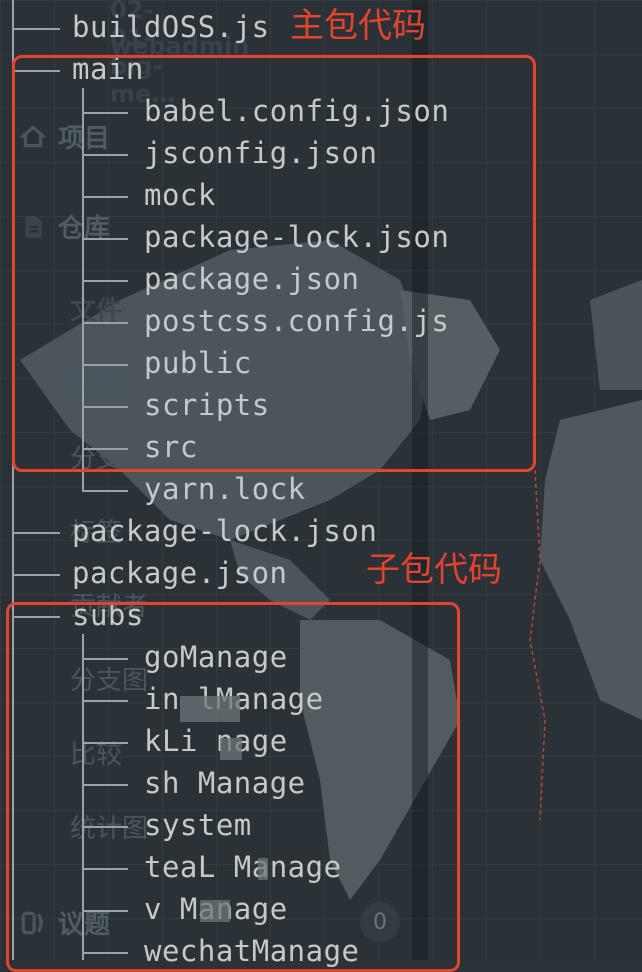 The width and height of the screenshot is (642, 972). Describe the element at coordinates (180, 573) in the screenshot. I see `tree-item-package: package.json` at that location.